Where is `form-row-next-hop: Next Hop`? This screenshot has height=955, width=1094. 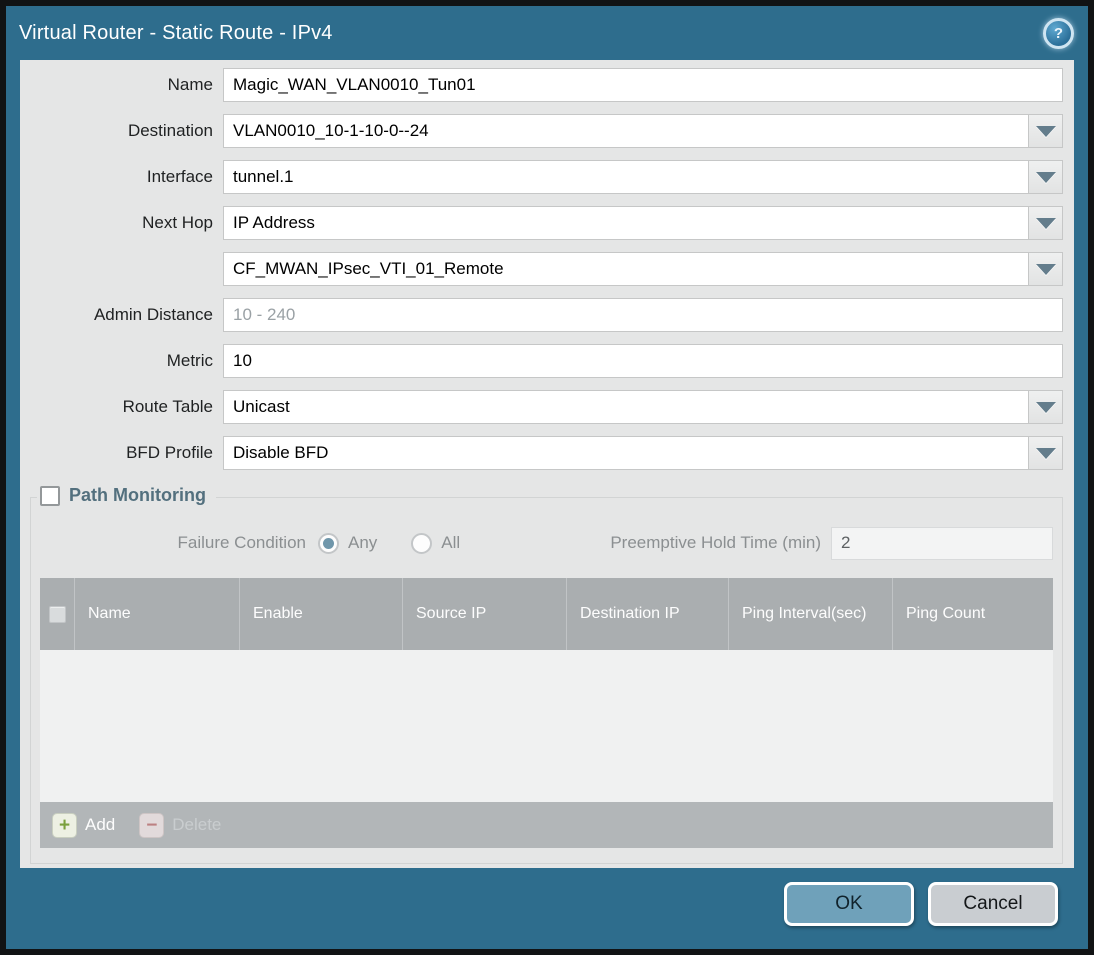
form-row-next-hop: Next Hop is located at coordinates (541, 223).